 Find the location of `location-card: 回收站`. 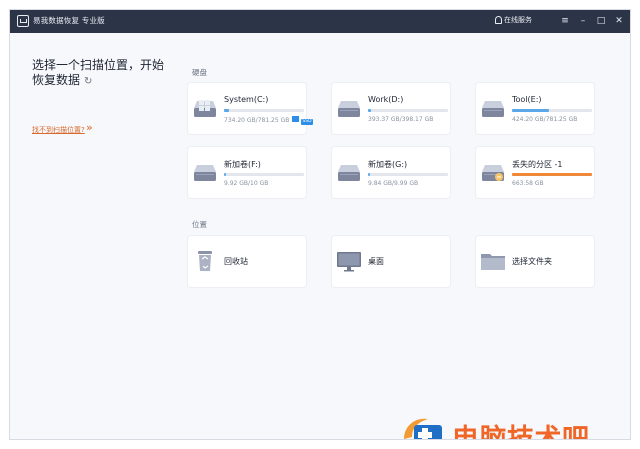

location-card: 回收站 is located at coordinates (247, 261).